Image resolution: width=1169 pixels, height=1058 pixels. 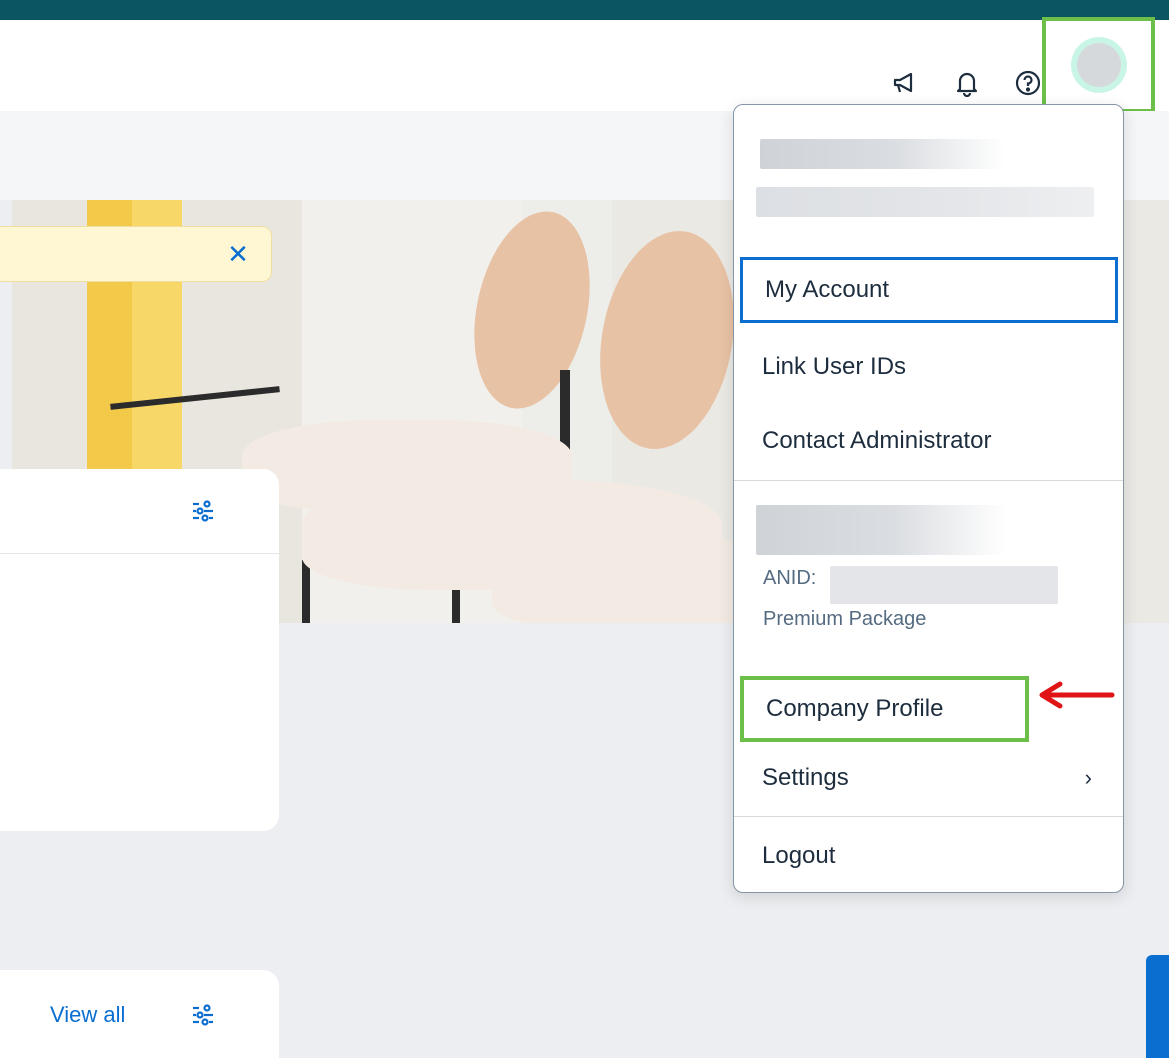 What do you see at coordinates (929, 856) in the screenshot?
I see `menu-item-logout: Logout` at bounding box center [929, 856].